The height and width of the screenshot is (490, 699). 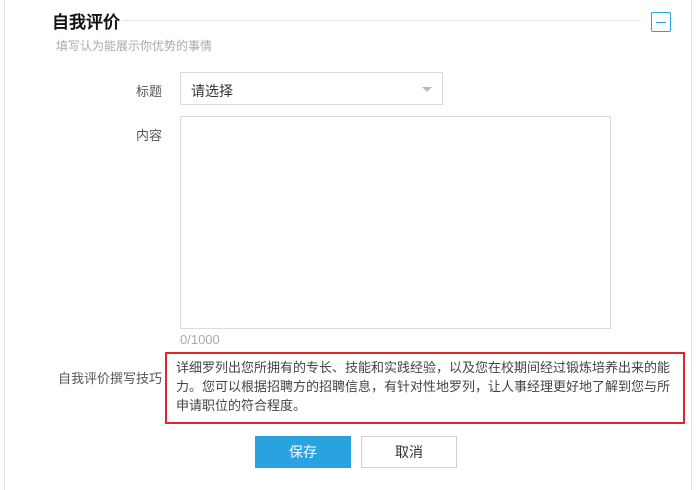 I want to click on title-select-value: 请选择, so click(x=212, y=91).